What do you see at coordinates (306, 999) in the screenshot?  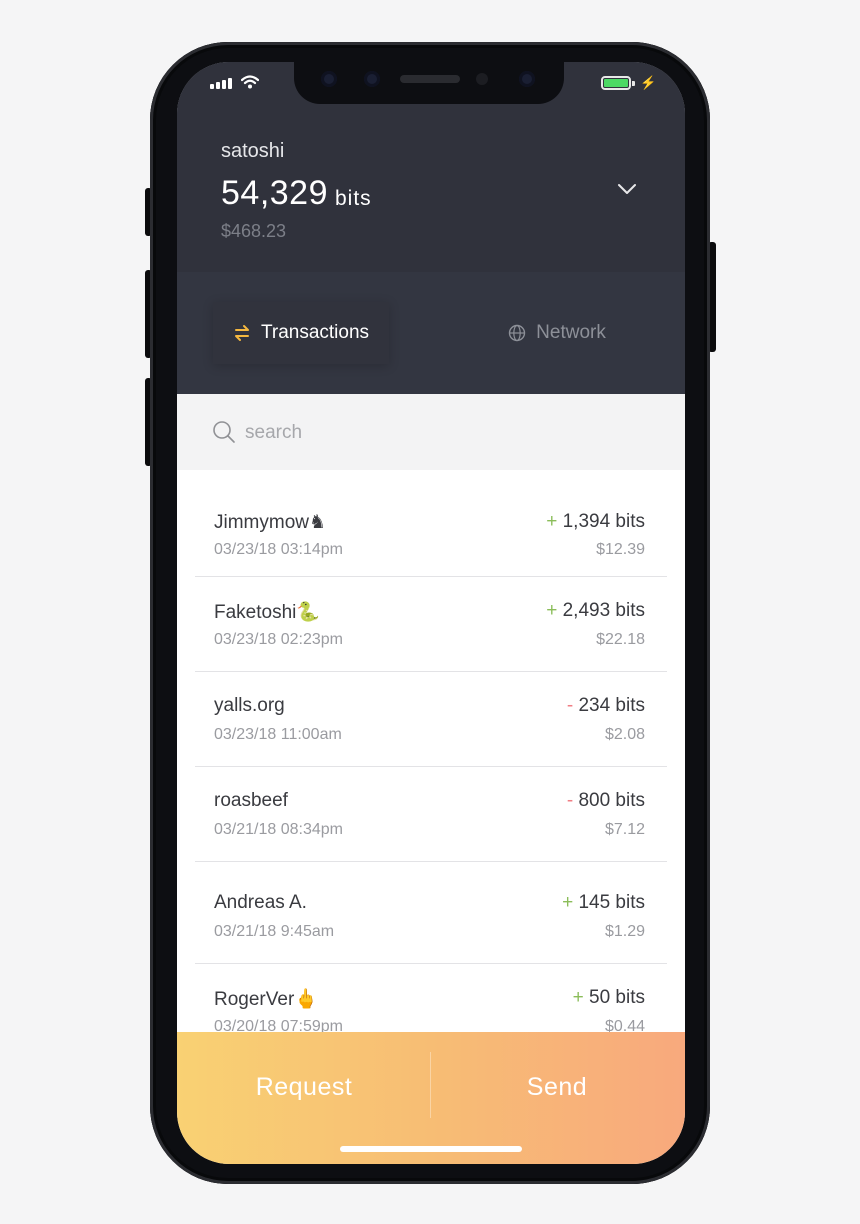 I see `middle-finger-icon: 🖕` at bounding box center [306, 999].